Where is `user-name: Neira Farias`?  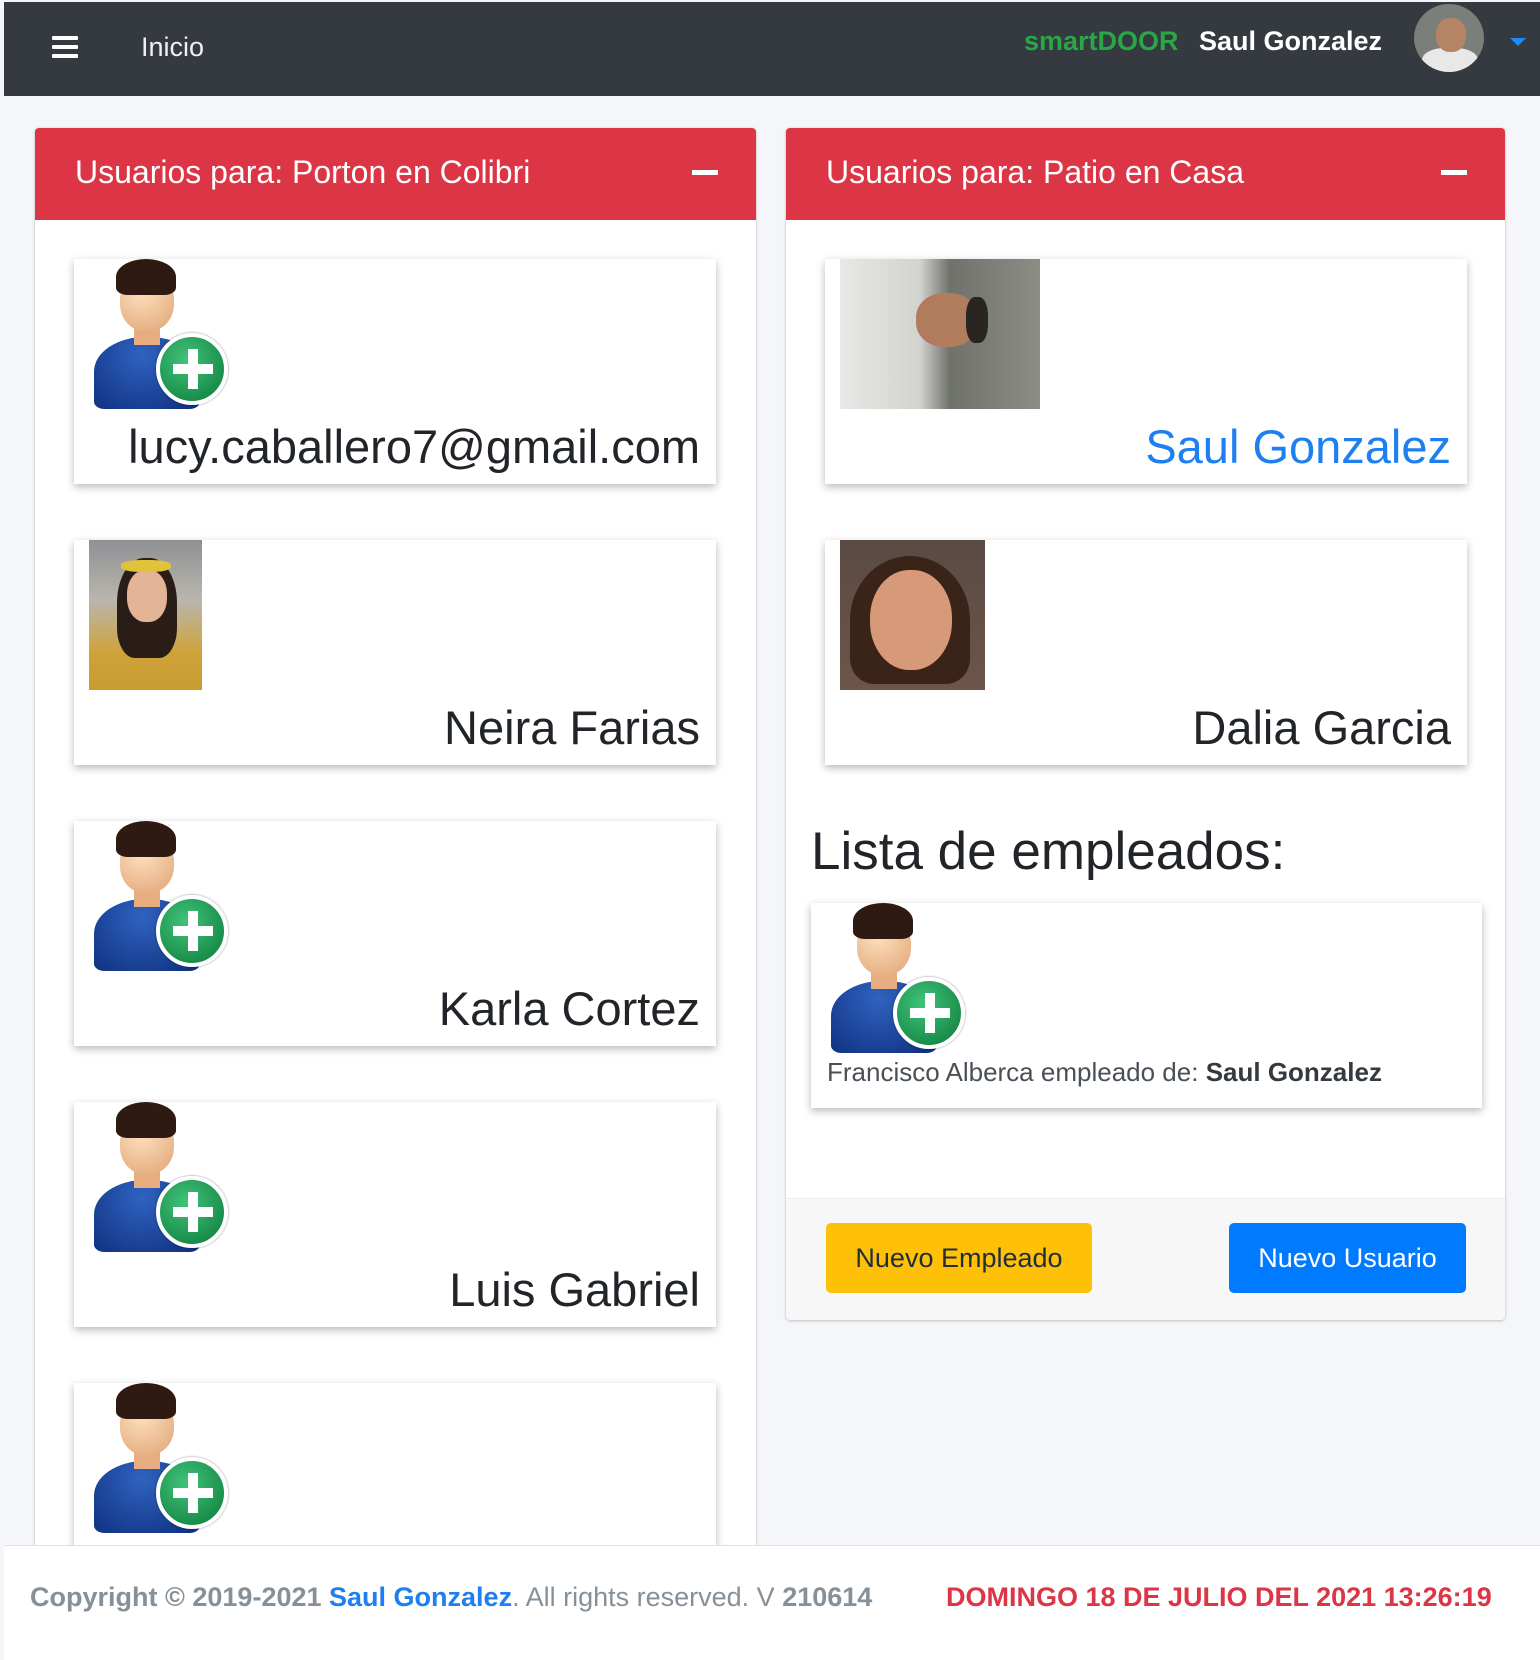 user-name: Neira Farias is located at coordinates (572, 727).